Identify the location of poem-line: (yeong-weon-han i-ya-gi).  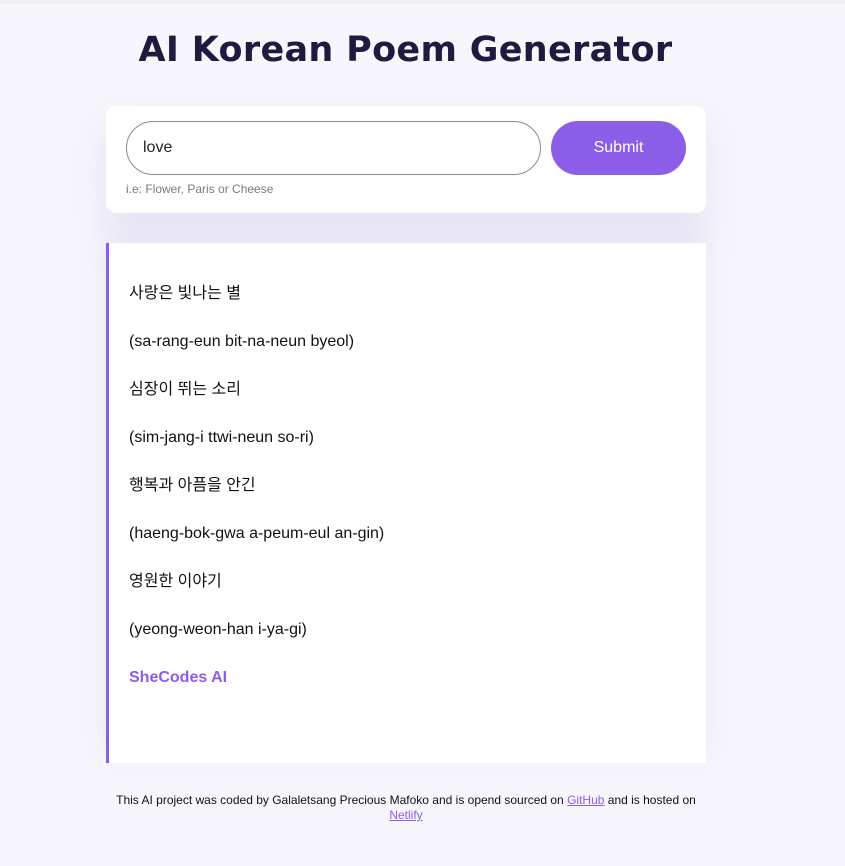
(218, 629).